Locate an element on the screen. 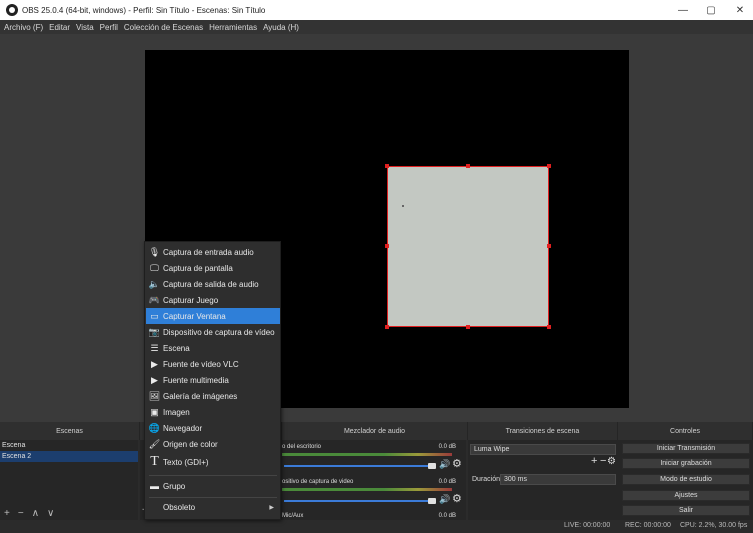  menu-item-color-source: 🖌 Origen de color is located at coordinates (213, 444).